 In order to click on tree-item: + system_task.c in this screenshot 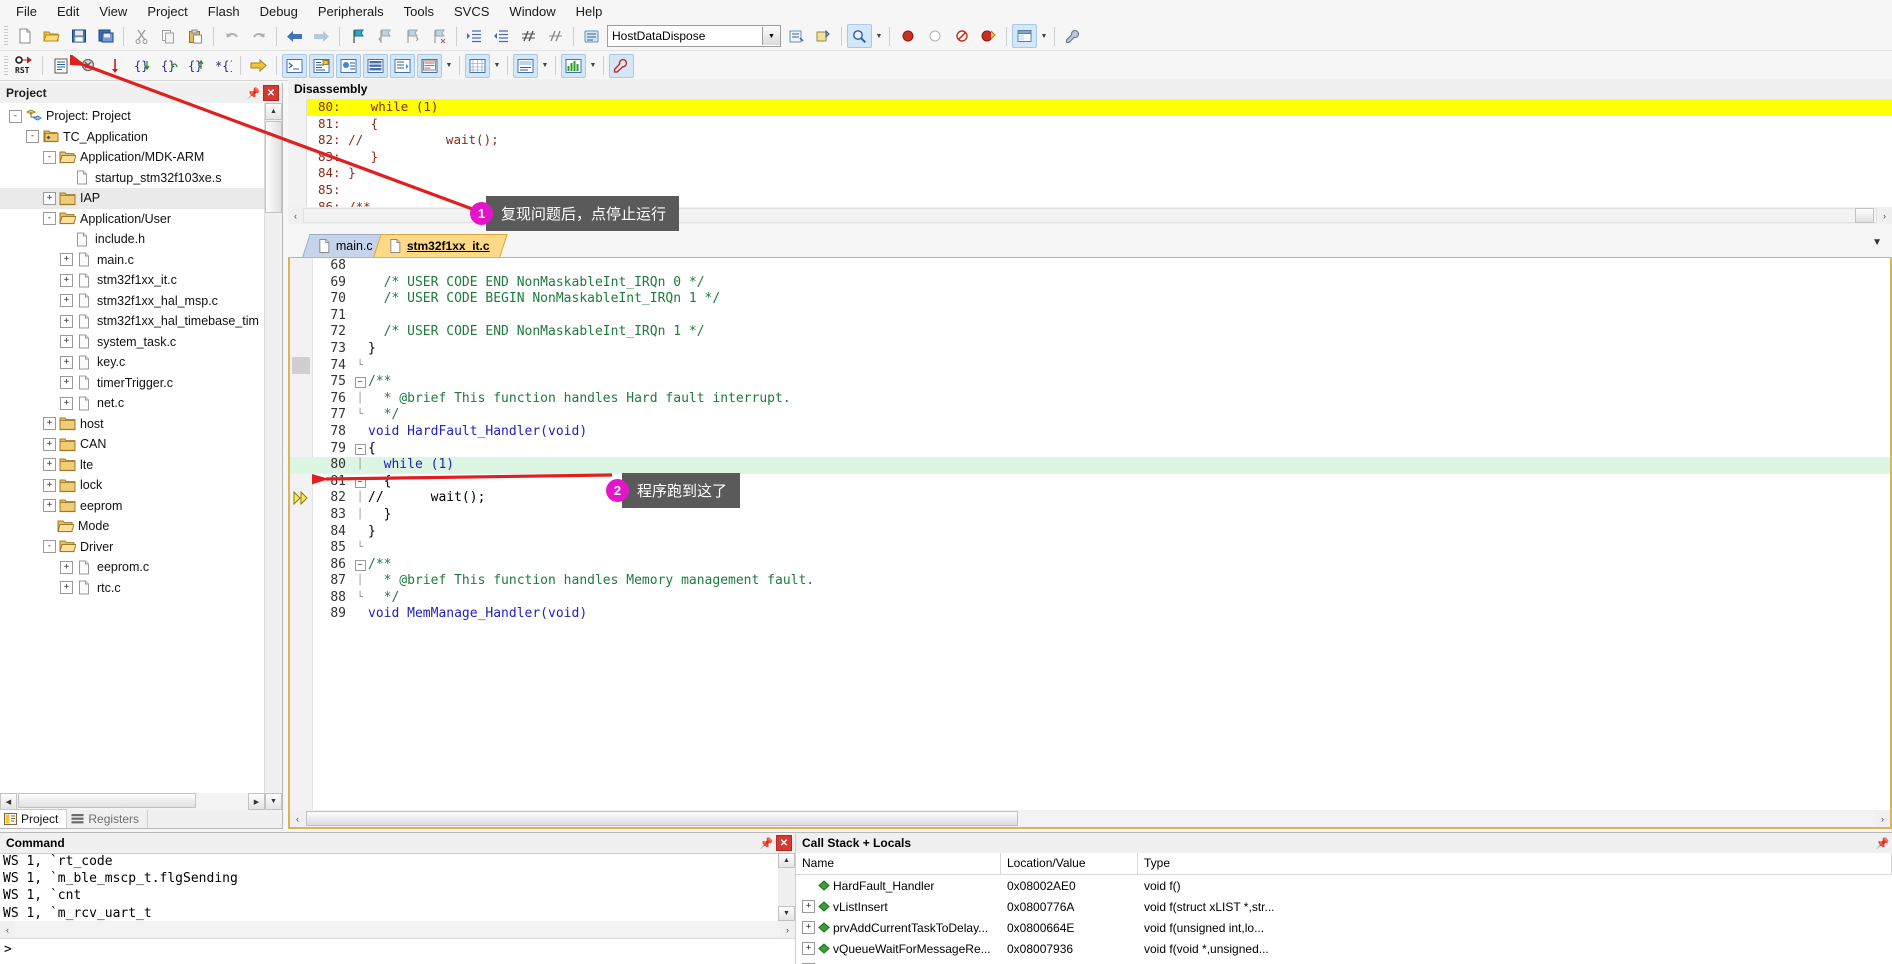, I will do `click(132, 342)`.